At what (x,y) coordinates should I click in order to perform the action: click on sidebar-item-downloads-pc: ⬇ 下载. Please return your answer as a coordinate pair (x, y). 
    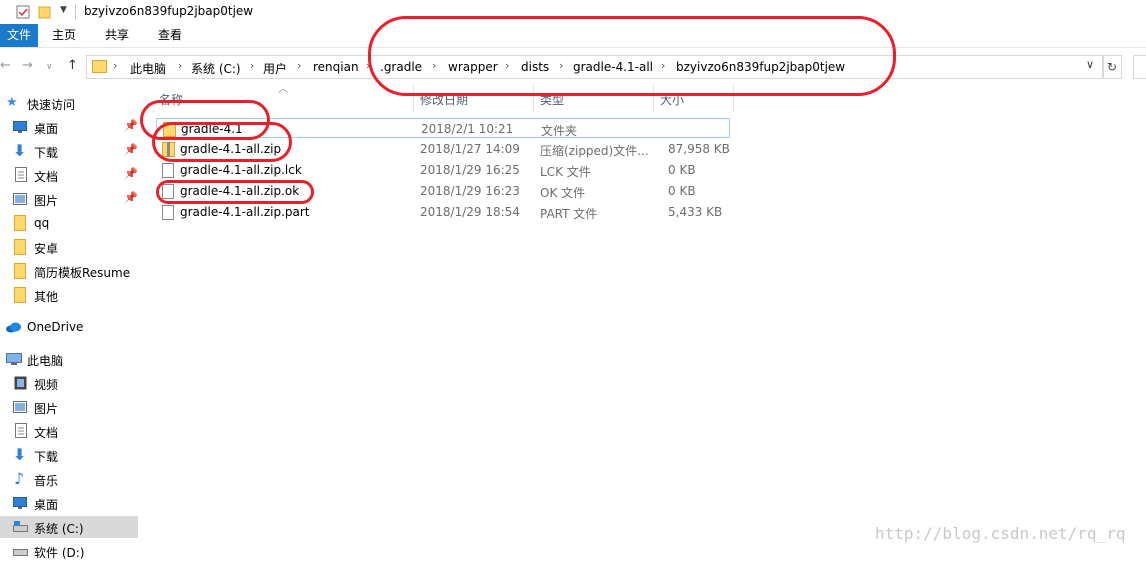
    Looking at the image, I should click on (69, 455).